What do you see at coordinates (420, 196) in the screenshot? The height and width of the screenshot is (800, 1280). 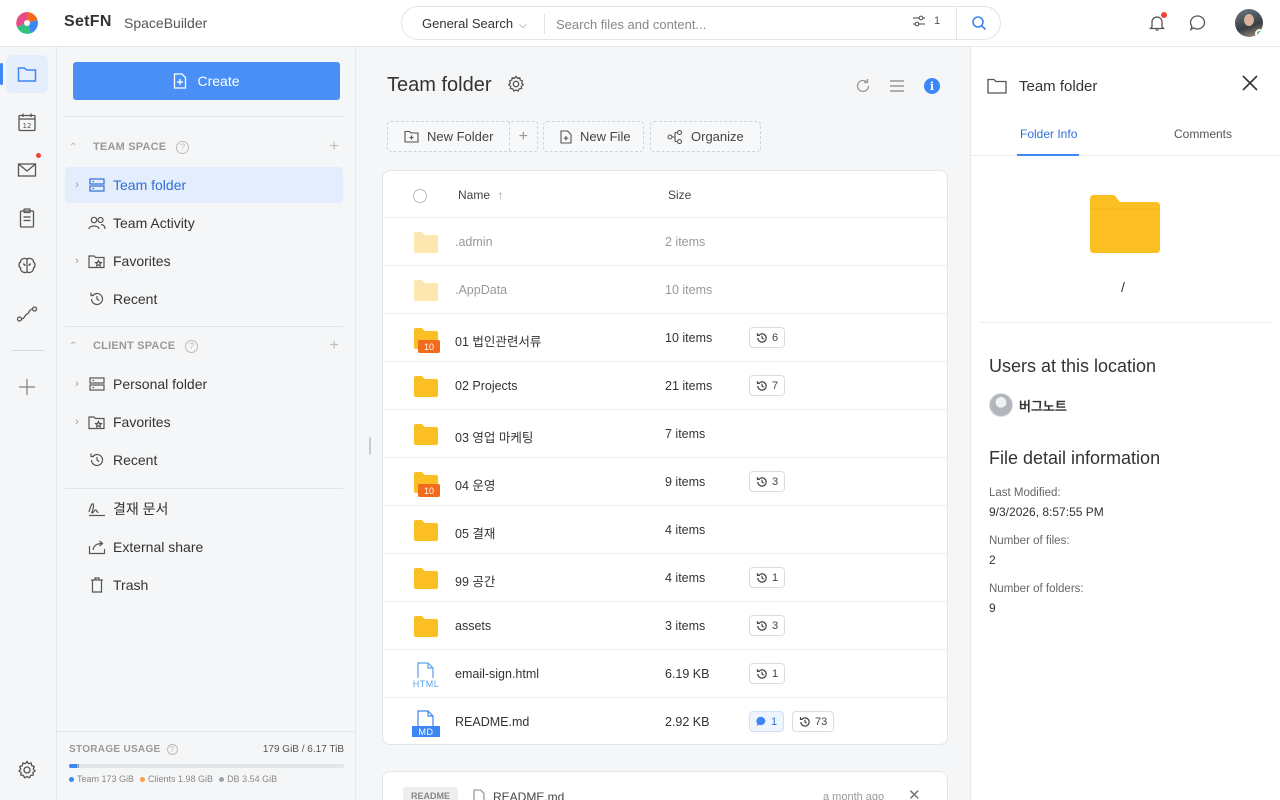 I see `select-all-checkbox` at bounding box center [420, 196].